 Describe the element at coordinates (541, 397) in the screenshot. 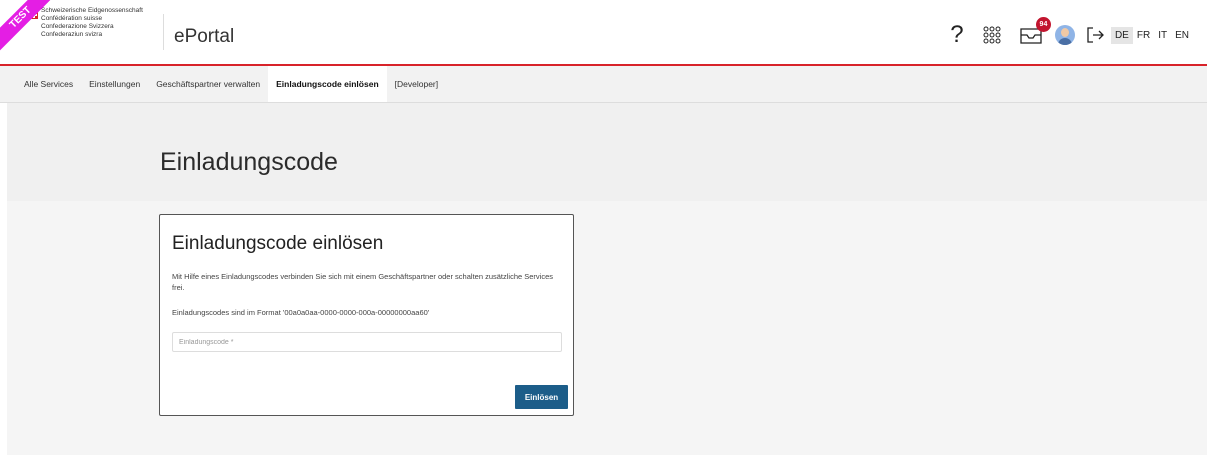

I see `redeem-button: Einlösen` at that location.